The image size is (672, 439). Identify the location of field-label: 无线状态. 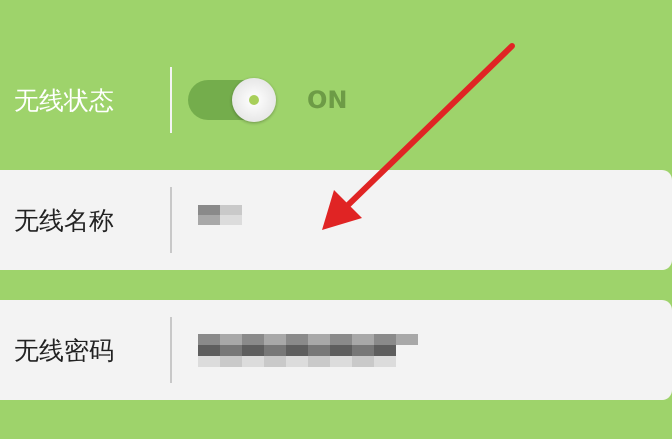
(64, 100).